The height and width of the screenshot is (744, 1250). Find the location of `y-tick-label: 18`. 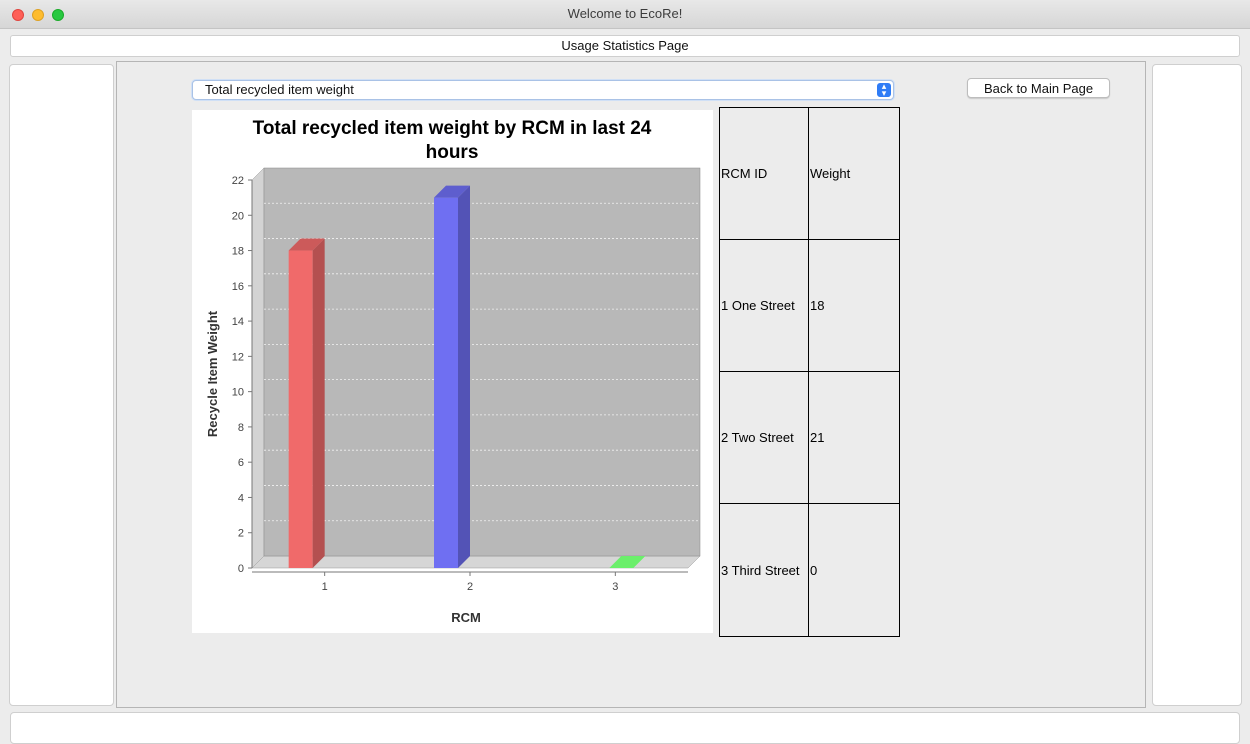

y-tick-label: 18 is located at coordinates (238, 252).